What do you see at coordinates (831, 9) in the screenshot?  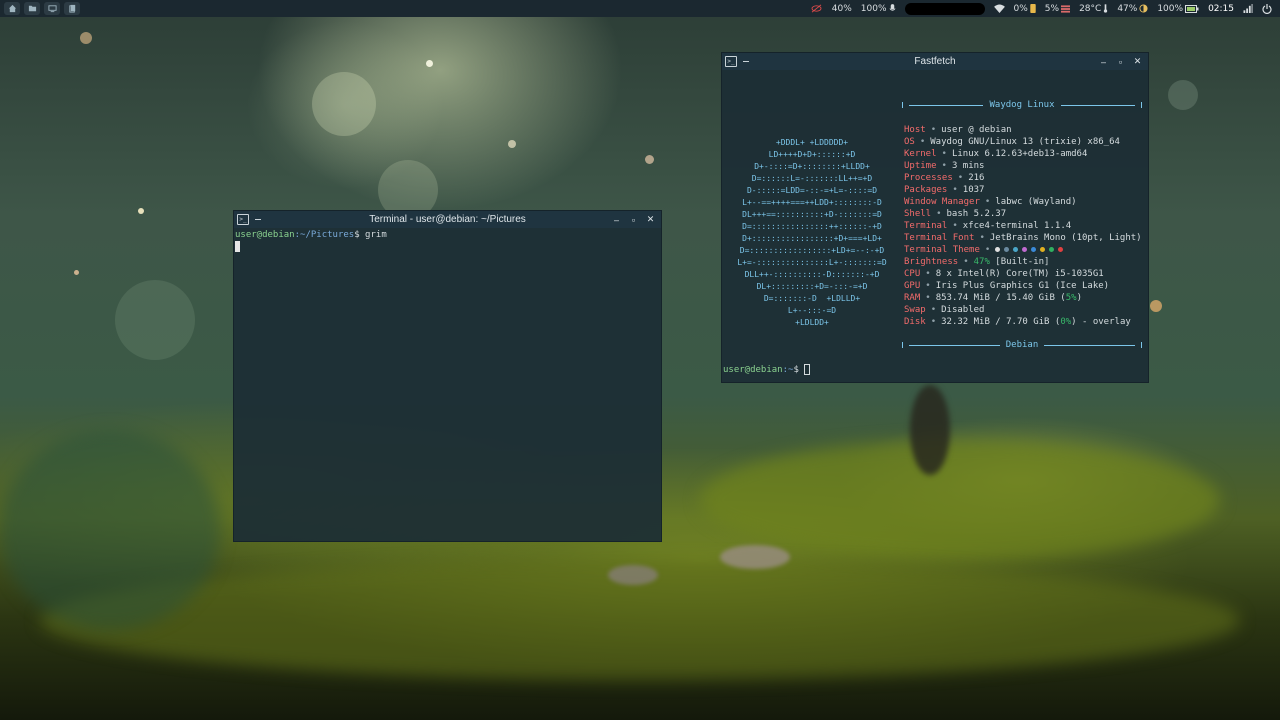 I see `cpu-indicator: 40%` at bounding box center [831, 9].